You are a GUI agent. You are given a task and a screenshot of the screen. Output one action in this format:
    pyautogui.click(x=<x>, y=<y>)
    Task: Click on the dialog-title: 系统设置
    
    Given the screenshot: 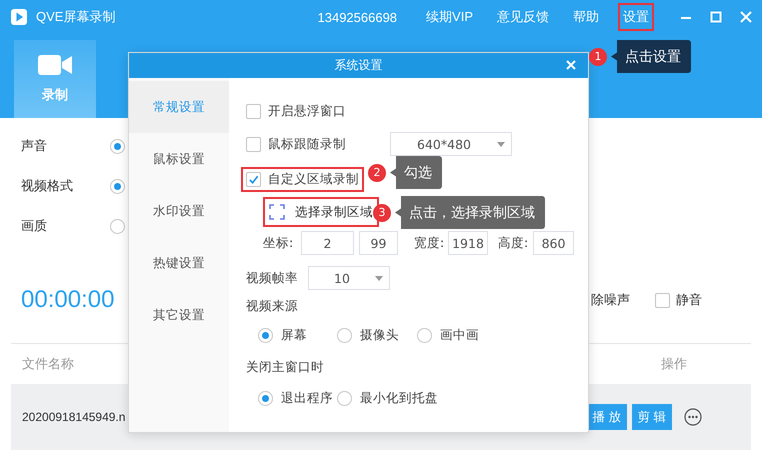 What is the action you would take?
    pyautogui.click(x=358, y=65)
    